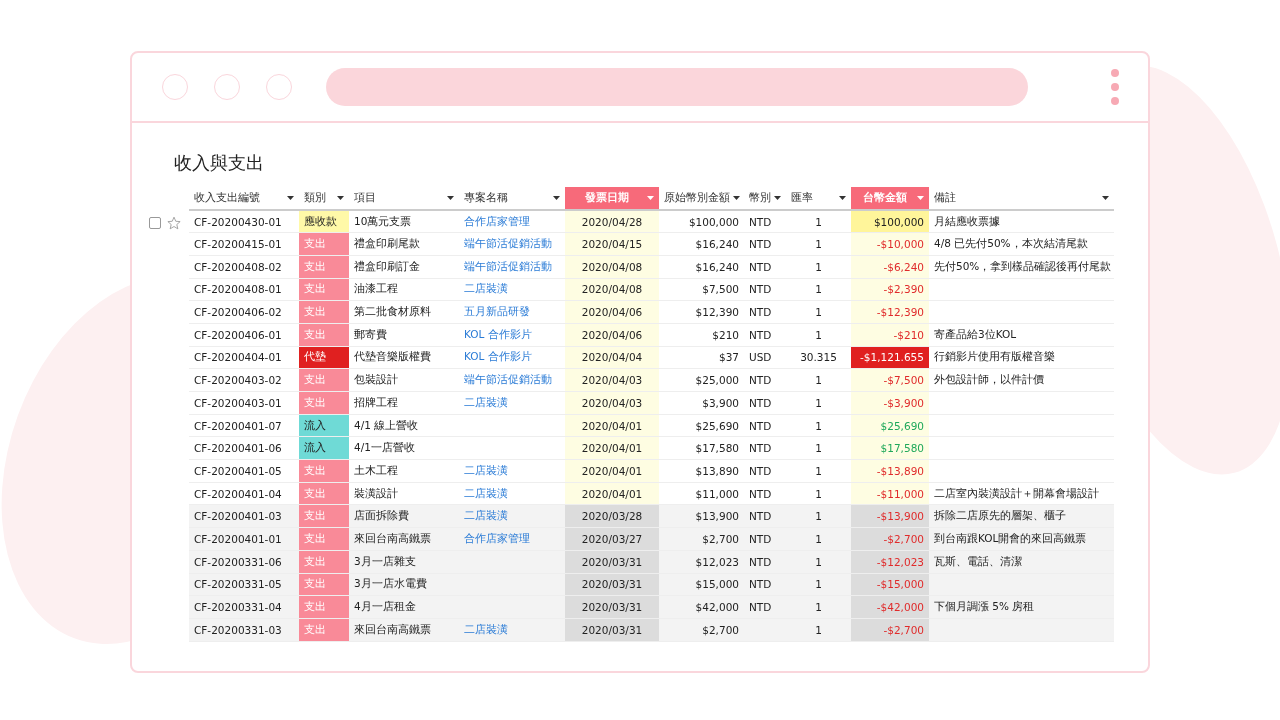  Describe the element at coordinates (238, 470) in the screenshot. I see `table-cell: CF-20200401-05` at that location.